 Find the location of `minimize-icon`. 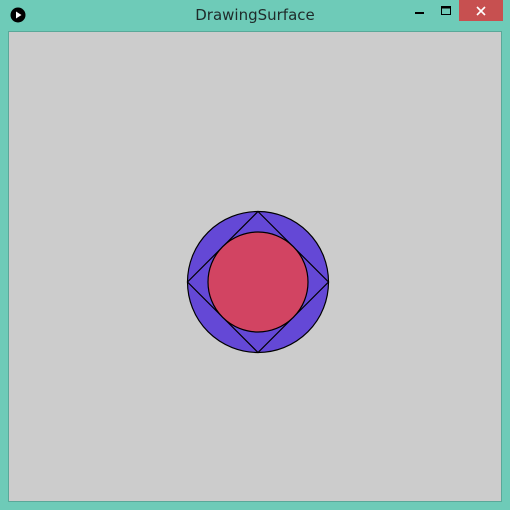

minimize-icon is located at coordinates (419, 12).